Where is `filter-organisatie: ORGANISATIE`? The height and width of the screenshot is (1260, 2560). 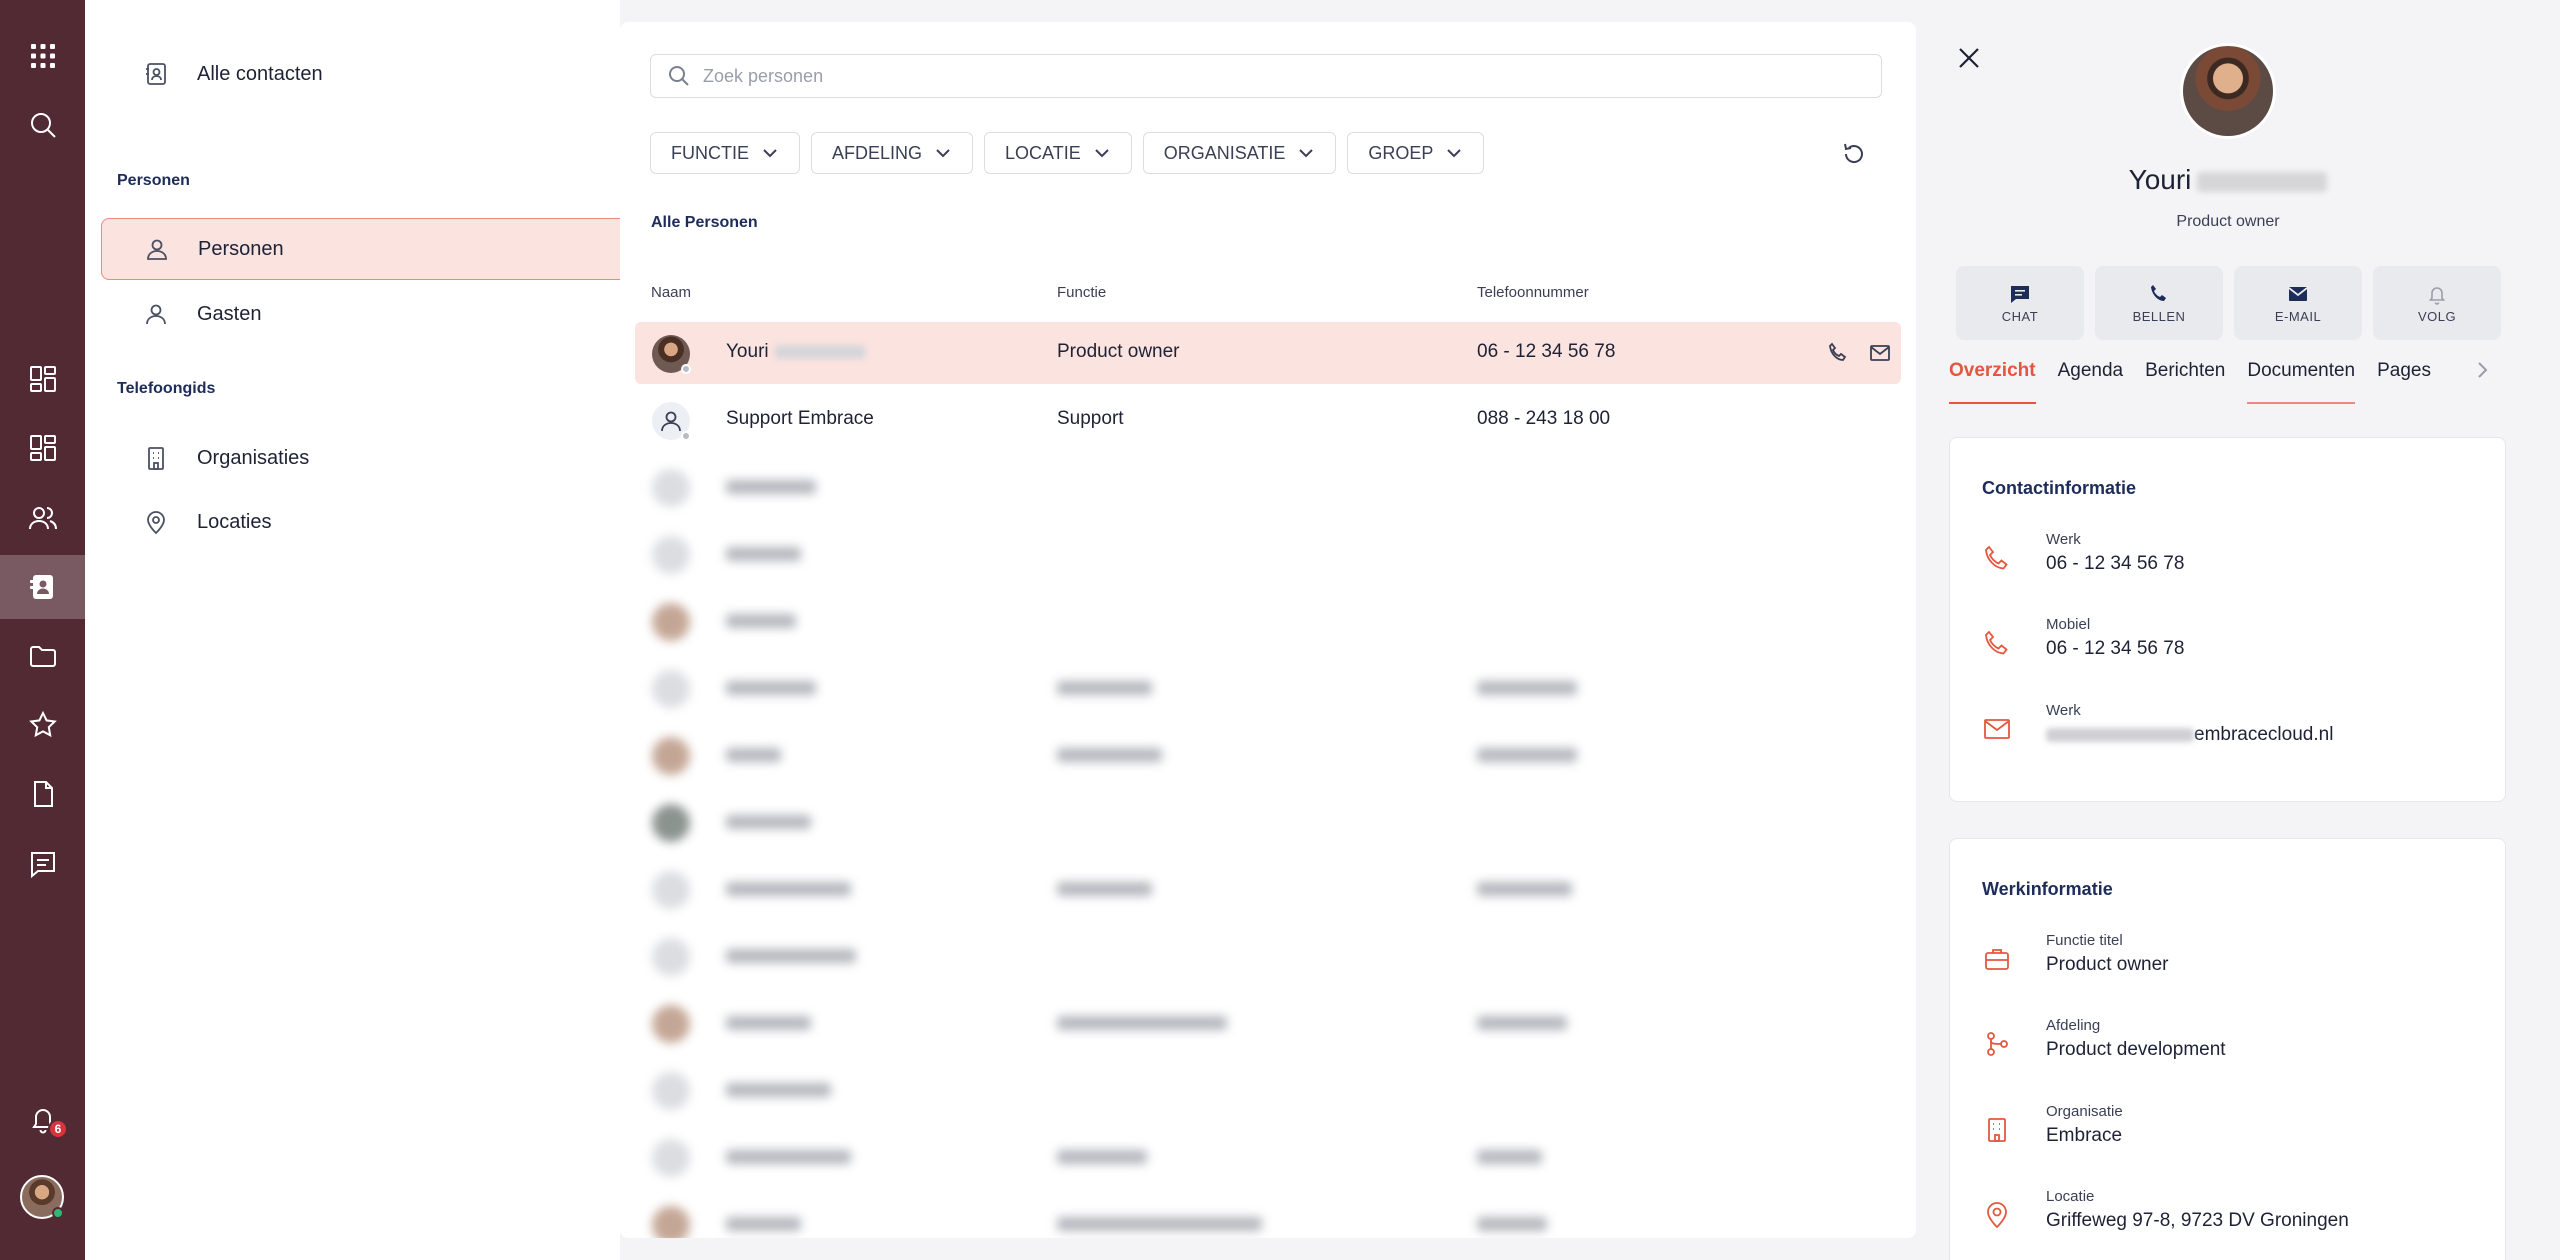 filter-organisatie: ORGANISATIE is located at coordinates (1239, 153).